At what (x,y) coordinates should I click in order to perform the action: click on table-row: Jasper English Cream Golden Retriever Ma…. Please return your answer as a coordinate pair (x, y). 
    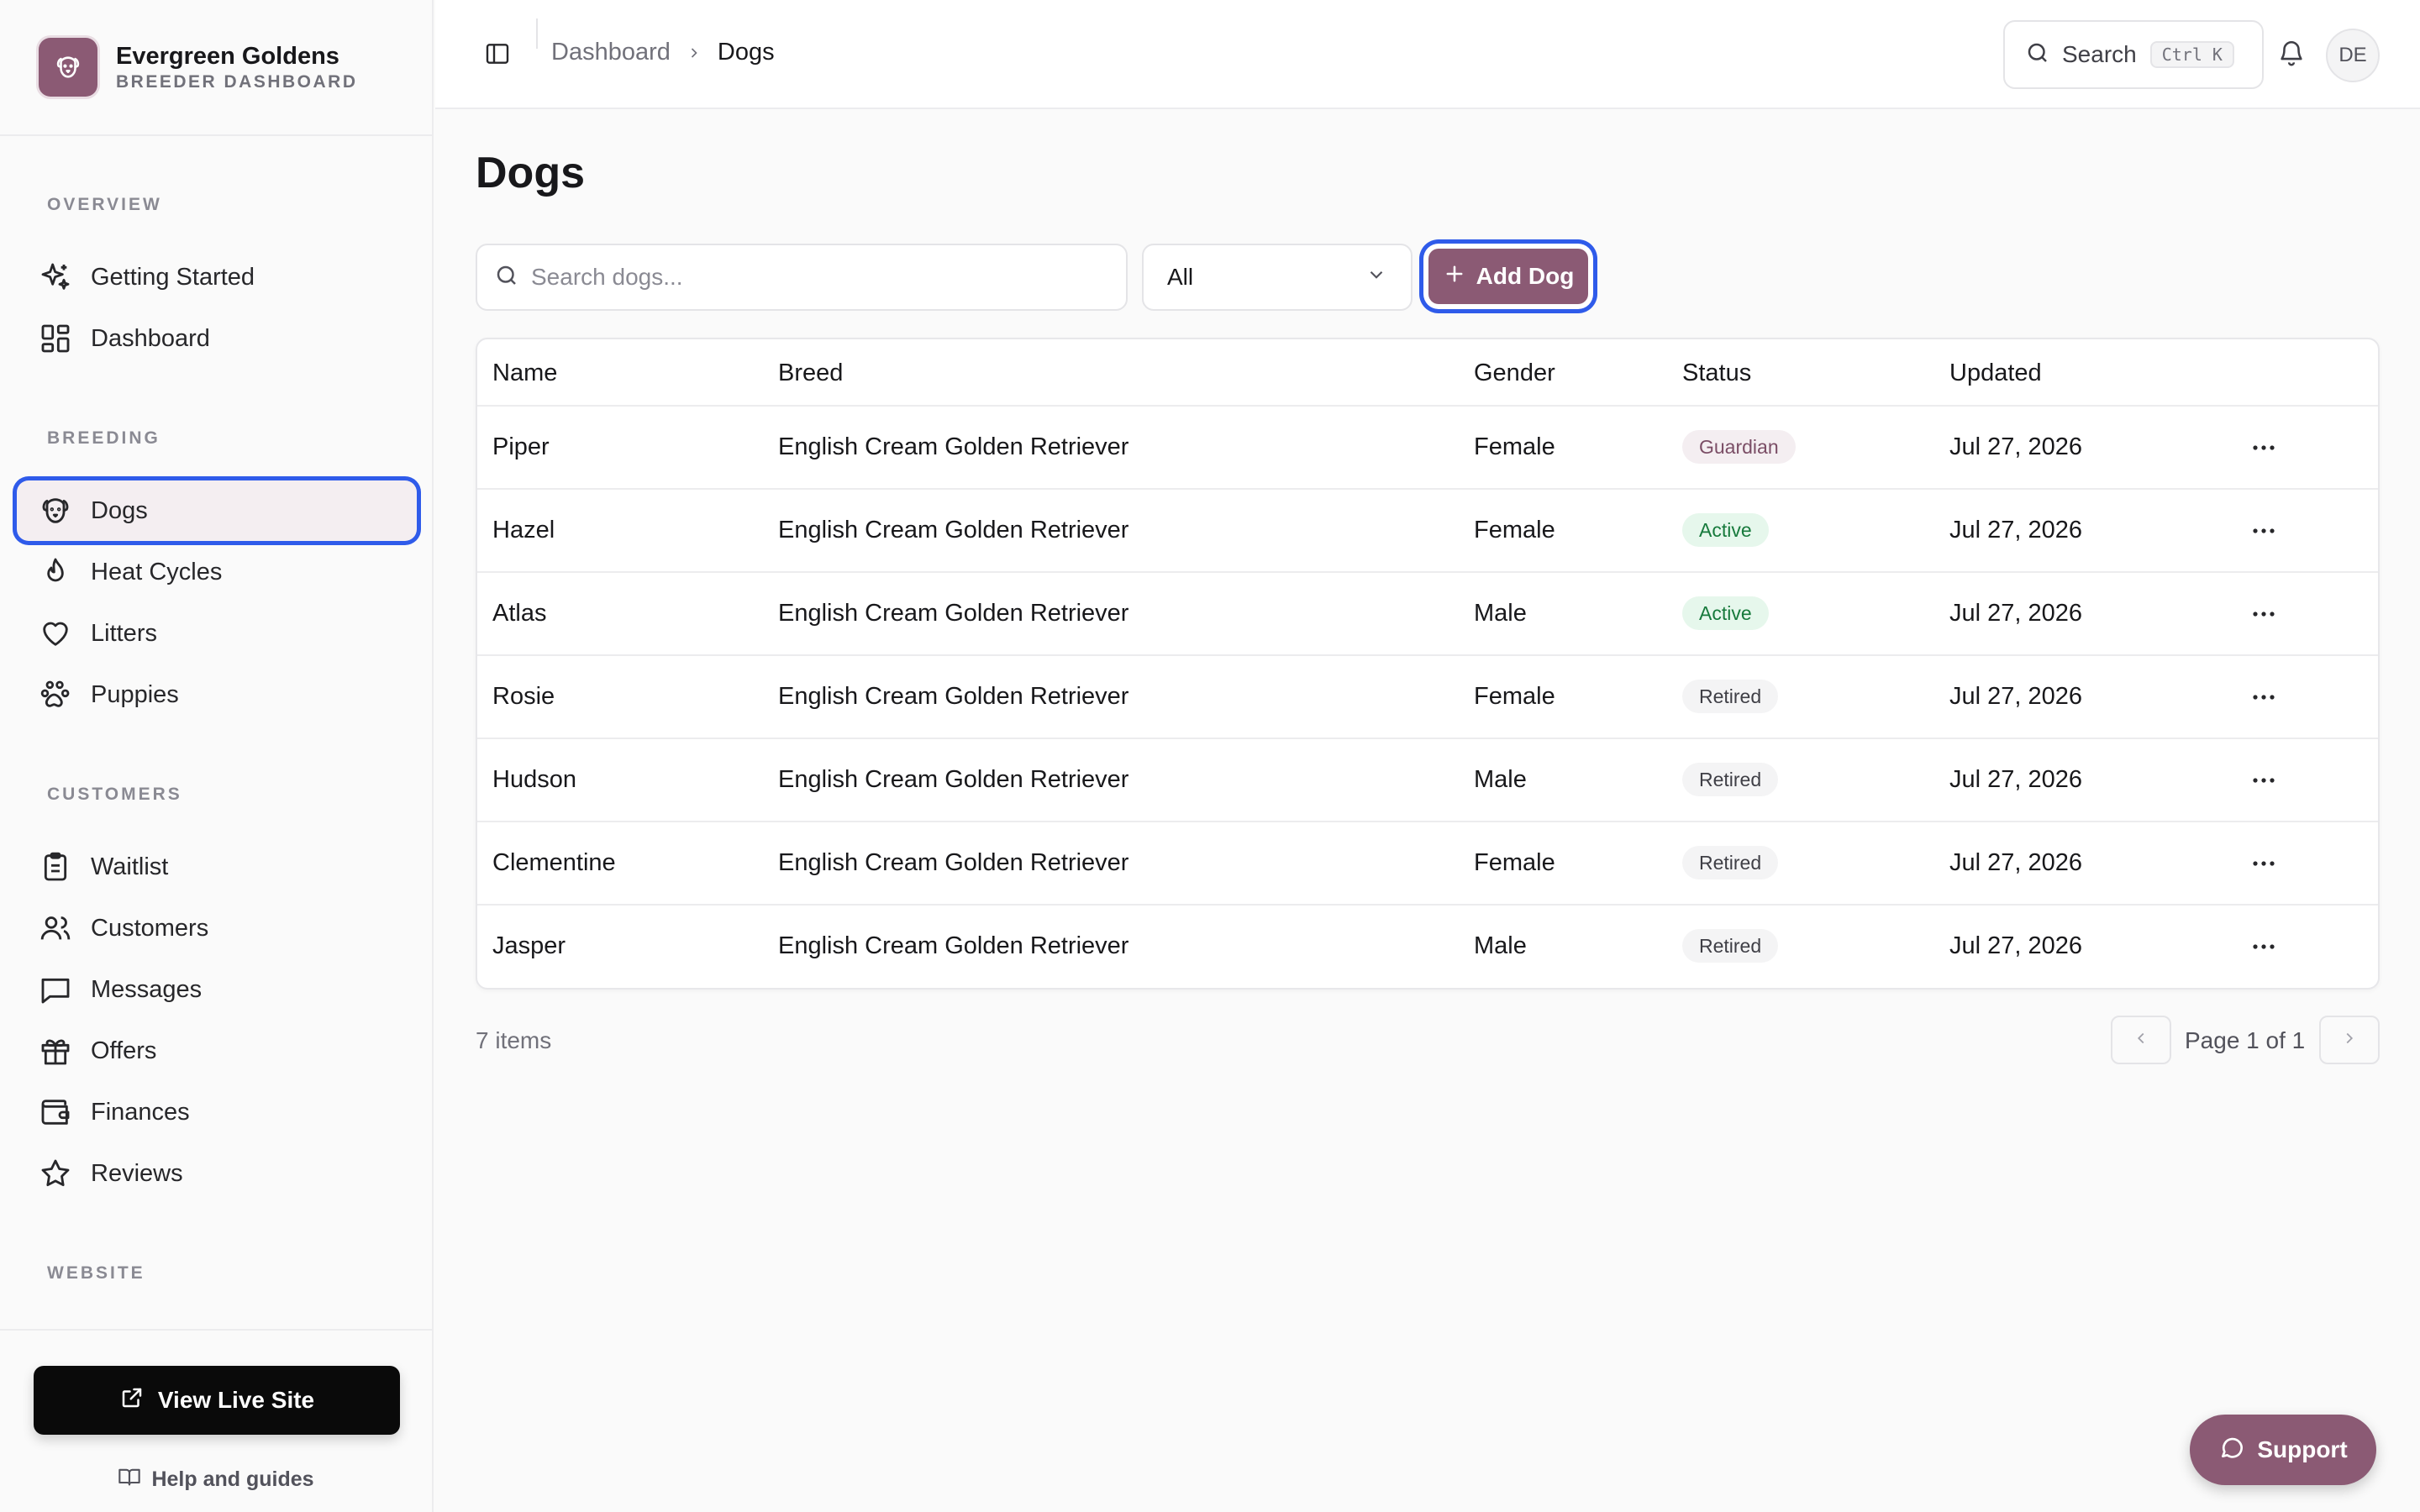
    Looking at the image, I should click on (1427, 947).